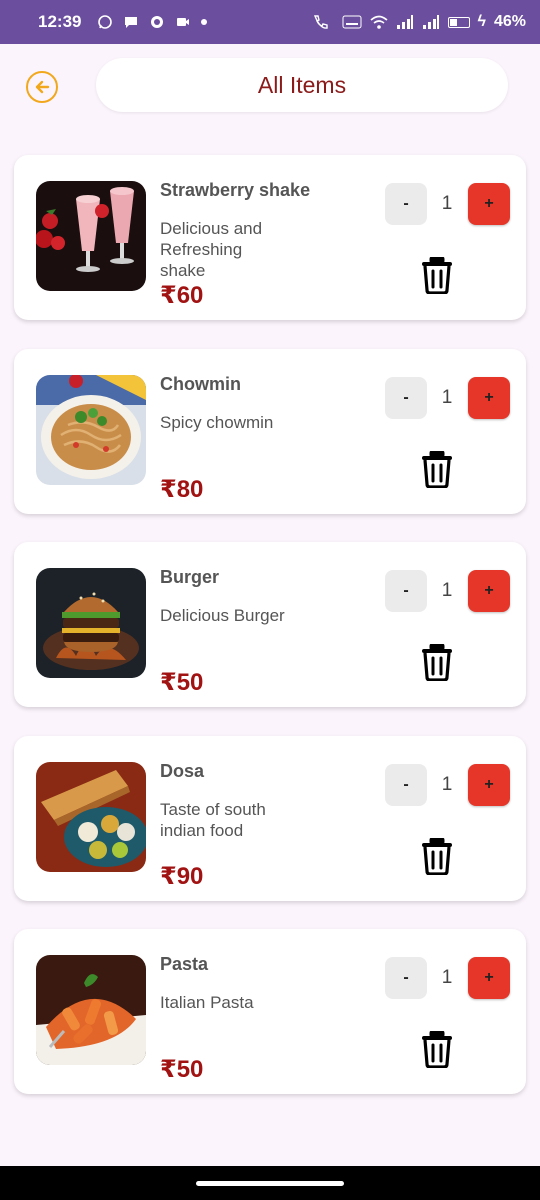 Image resolution: width=540 pixels, height=1200 pixels. What do you see at coordinates (91, 236) in the screenshot?
I see `strawberry-shake-image` at bounding box center [91, 236].